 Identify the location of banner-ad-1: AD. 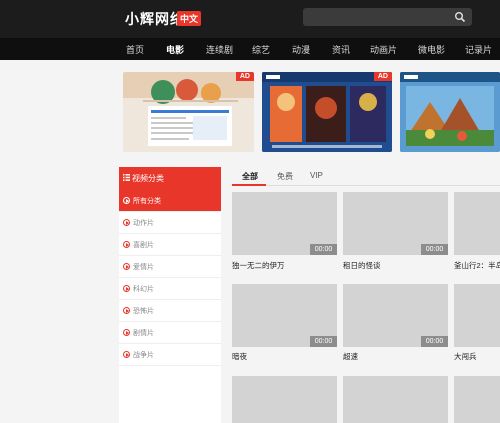
(188, 112).